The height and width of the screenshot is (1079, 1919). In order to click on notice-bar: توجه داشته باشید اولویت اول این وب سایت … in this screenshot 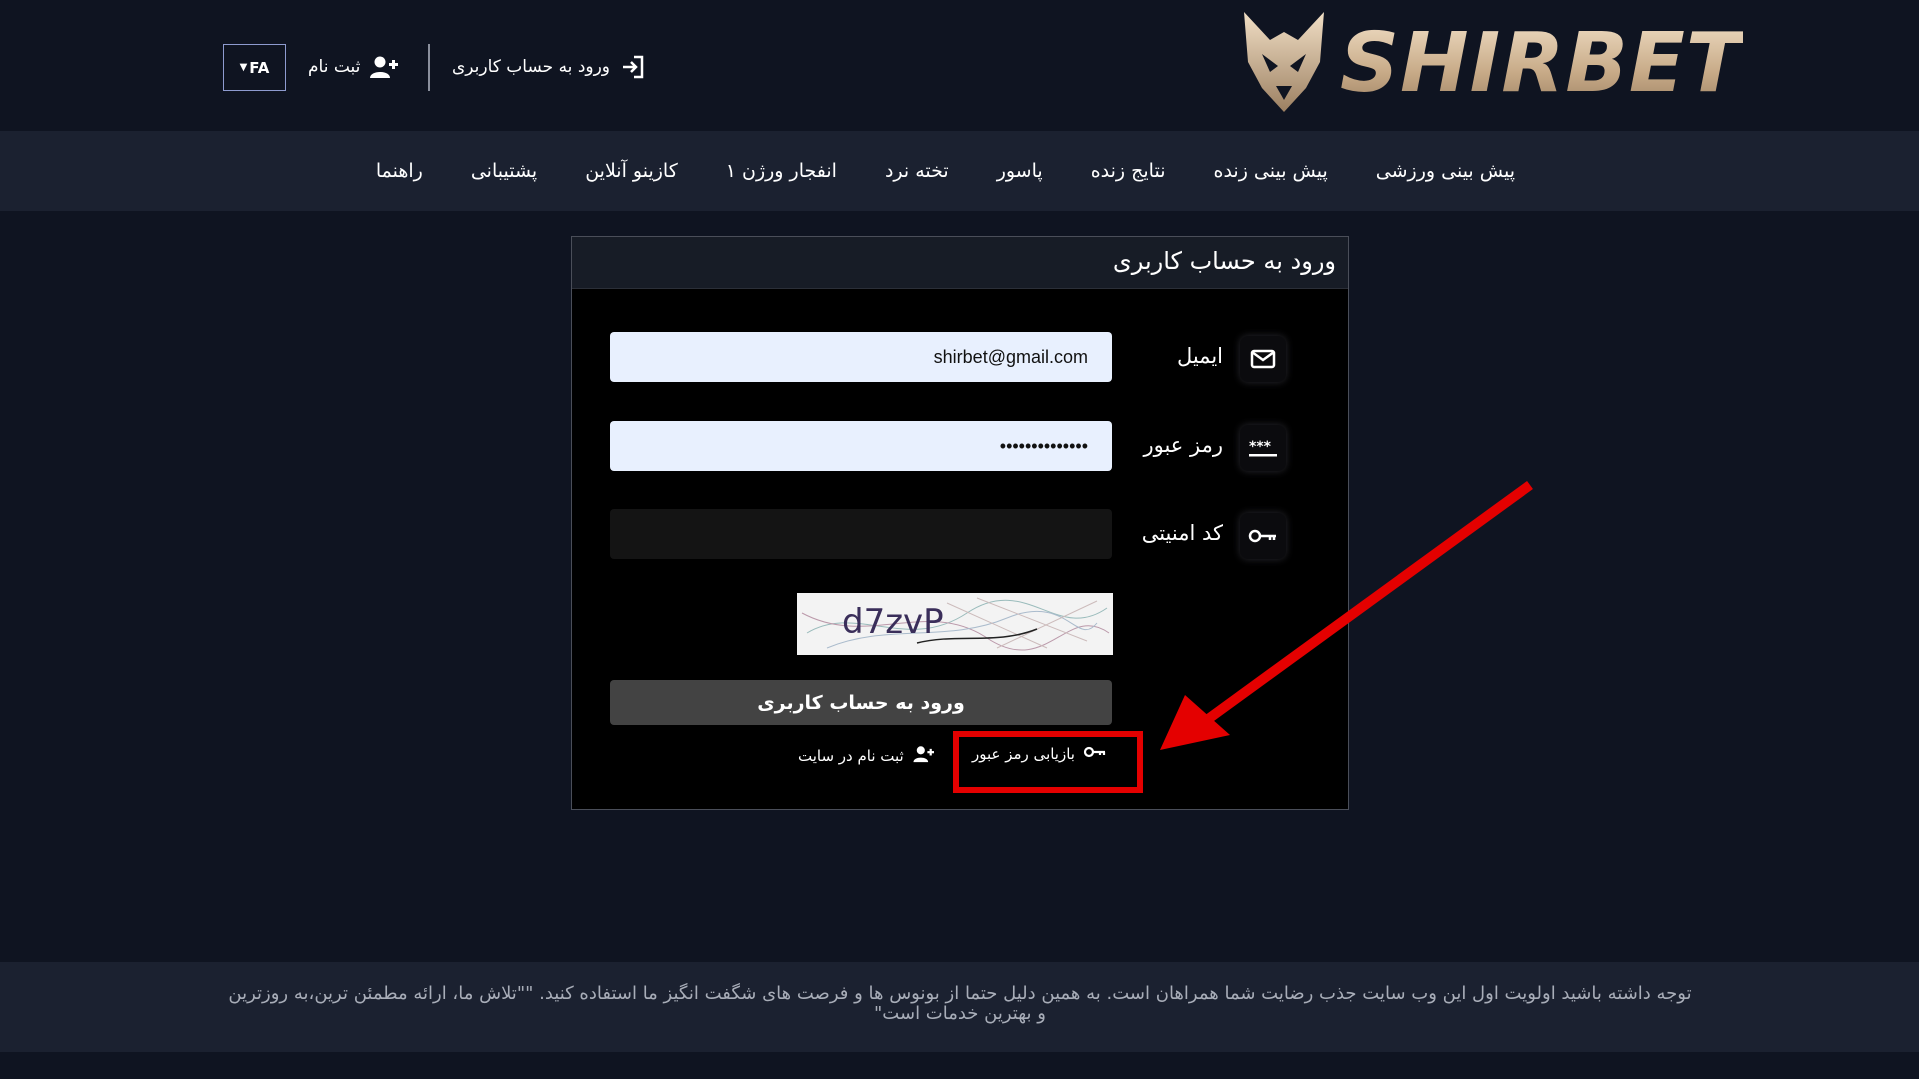, I will do `click(959, 1007)`.